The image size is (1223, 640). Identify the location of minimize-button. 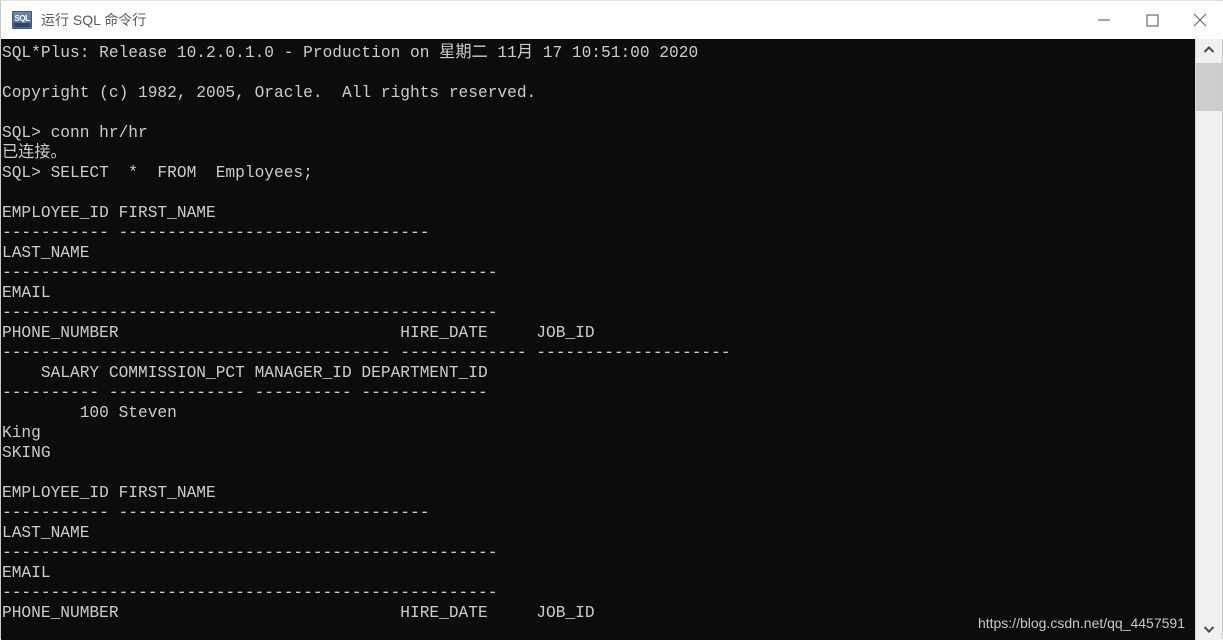
(1104, 20).